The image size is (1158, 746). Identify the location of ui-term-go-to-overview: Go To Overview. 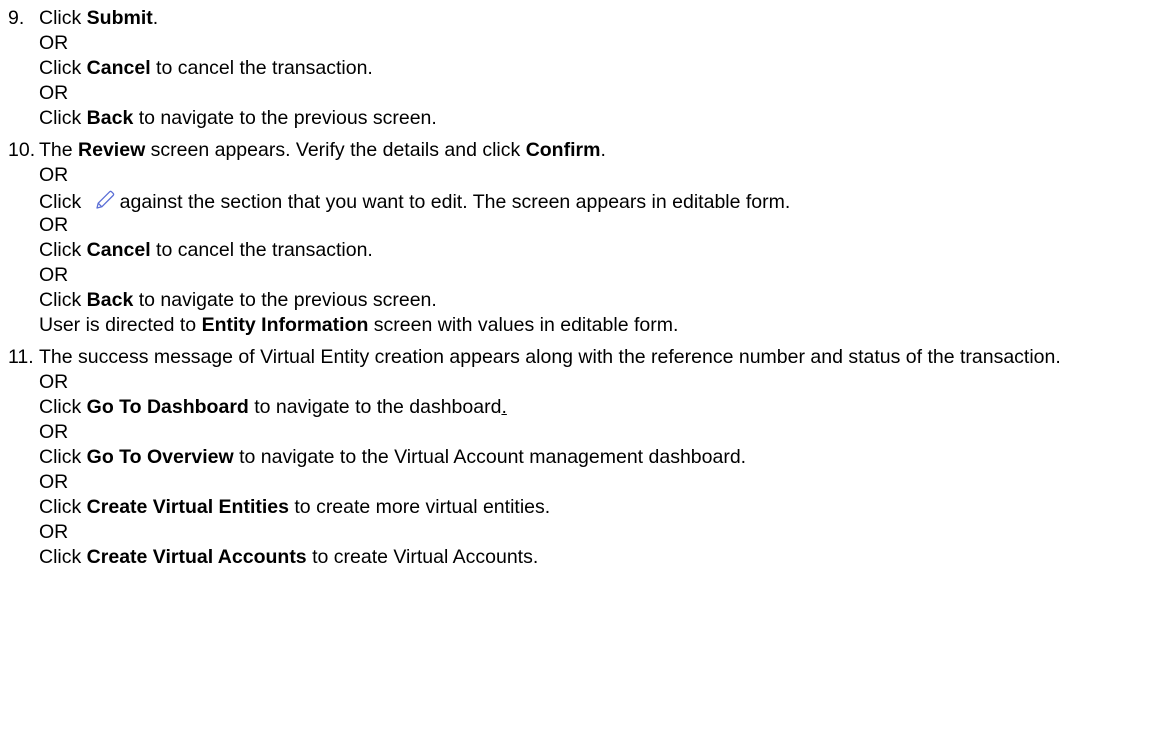
(160, 457).